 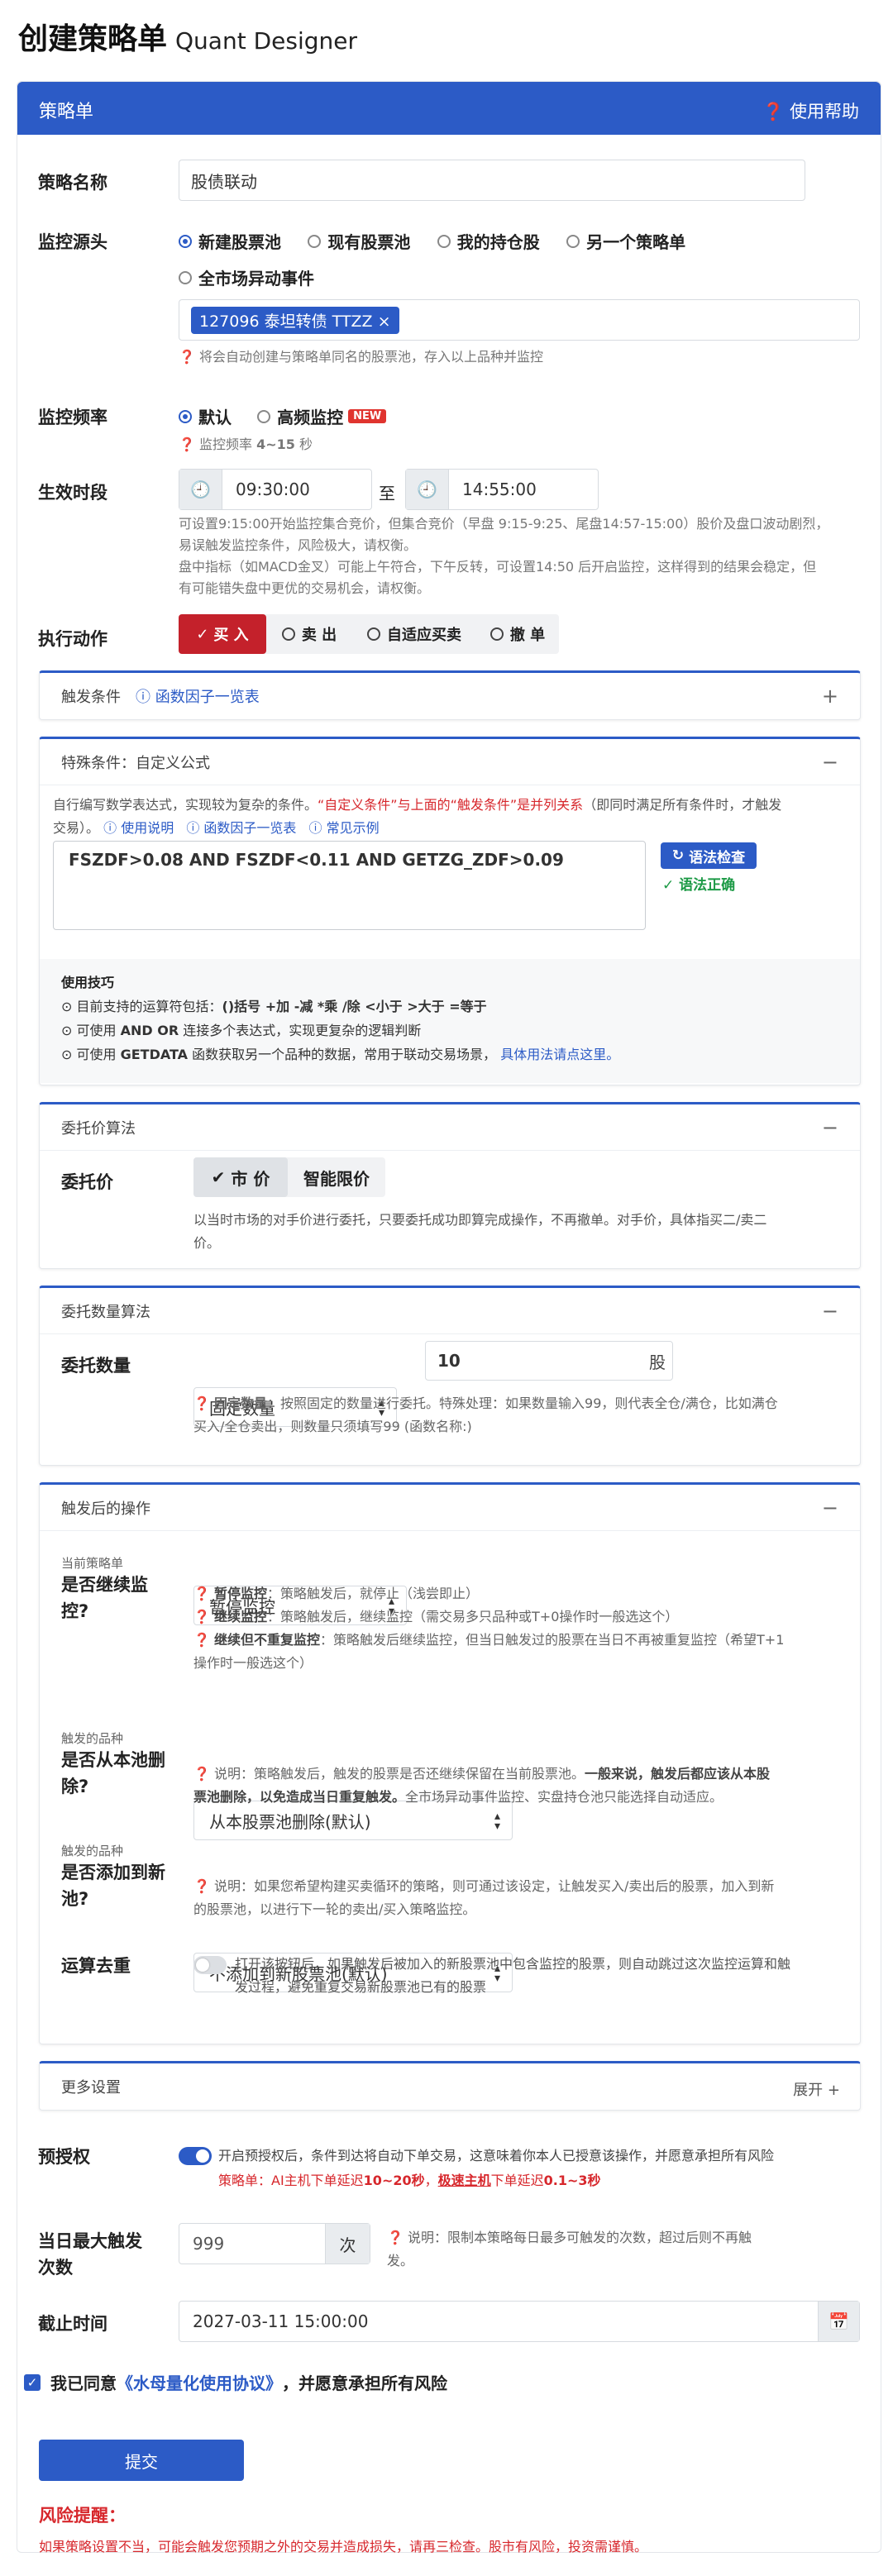 What do you see at coordinates (295, 320) in the screenshot?
I see `stock-tag: 127096 泰坦转债 TTZZ ×` at bounding box center [295, 320].